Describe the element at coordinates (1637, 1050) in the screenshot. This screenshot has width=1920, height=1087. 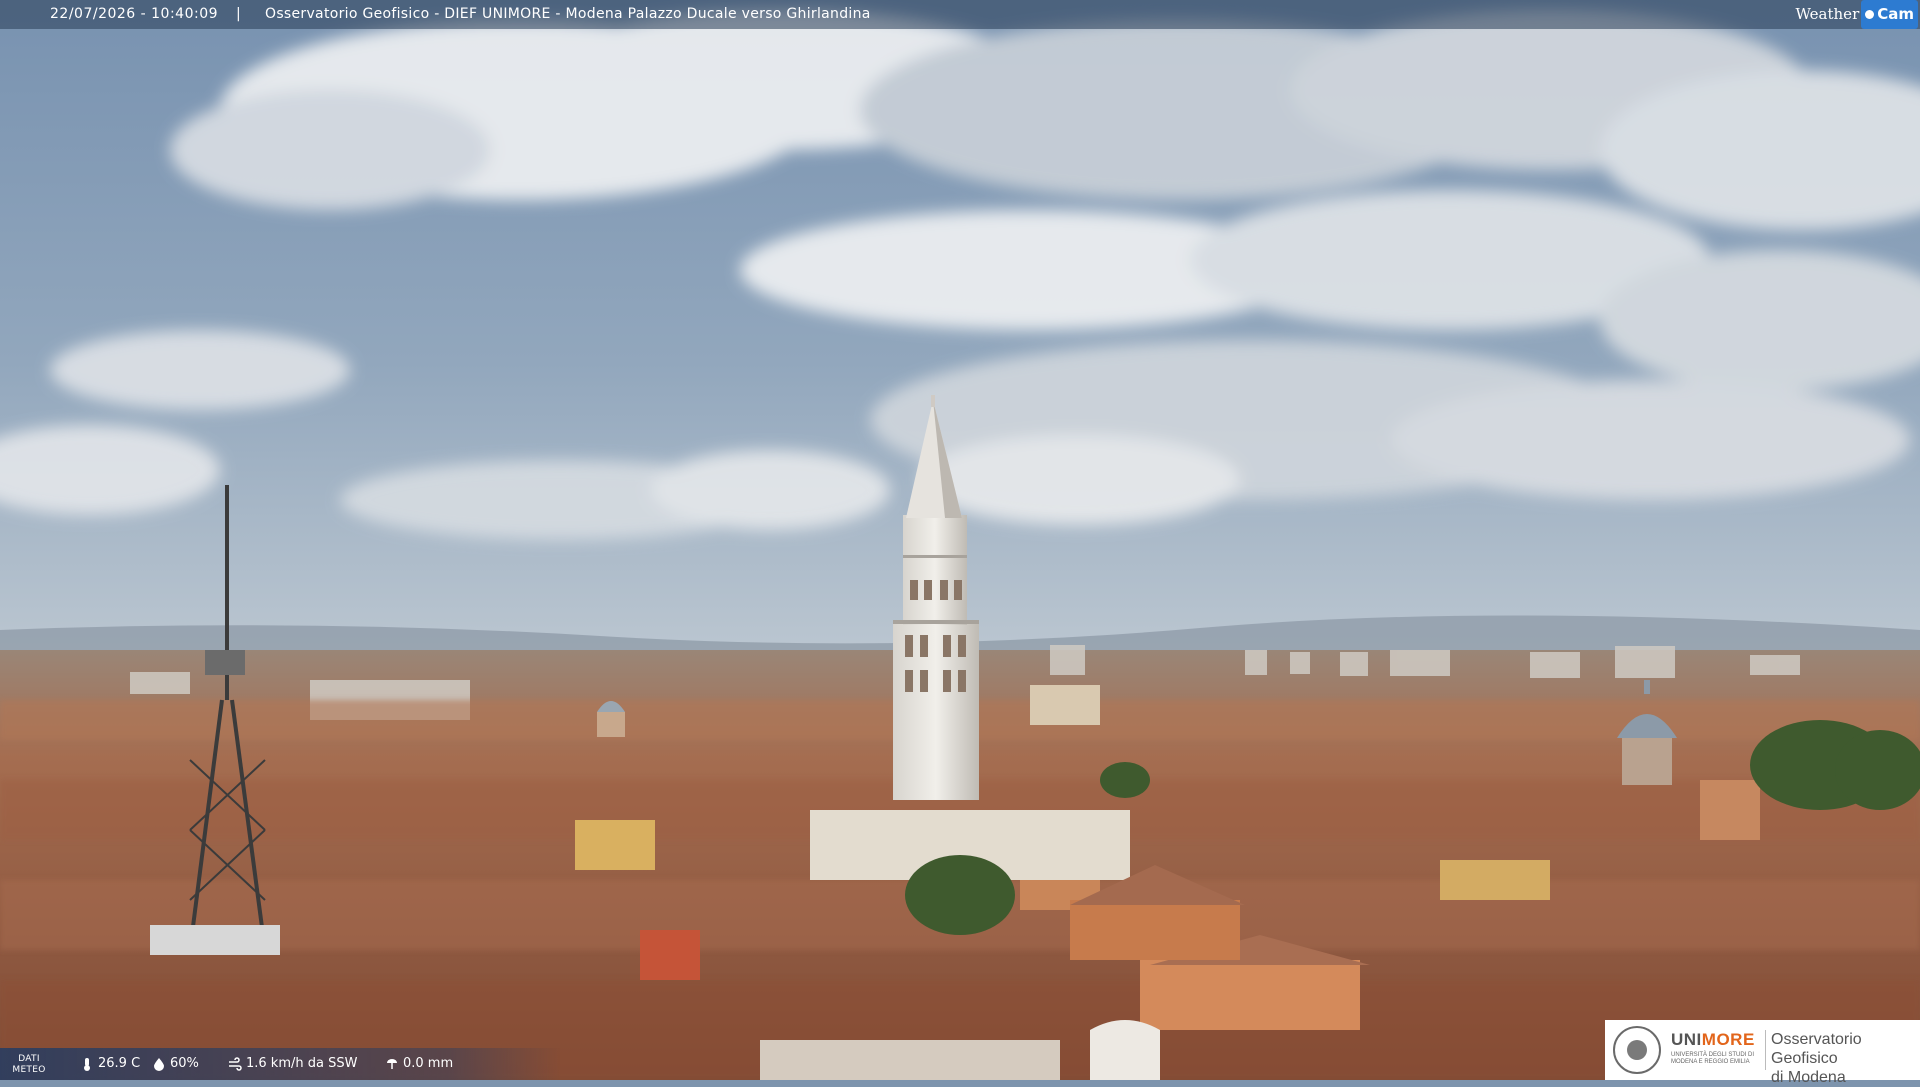
I see `university-seal-icon` at that location.